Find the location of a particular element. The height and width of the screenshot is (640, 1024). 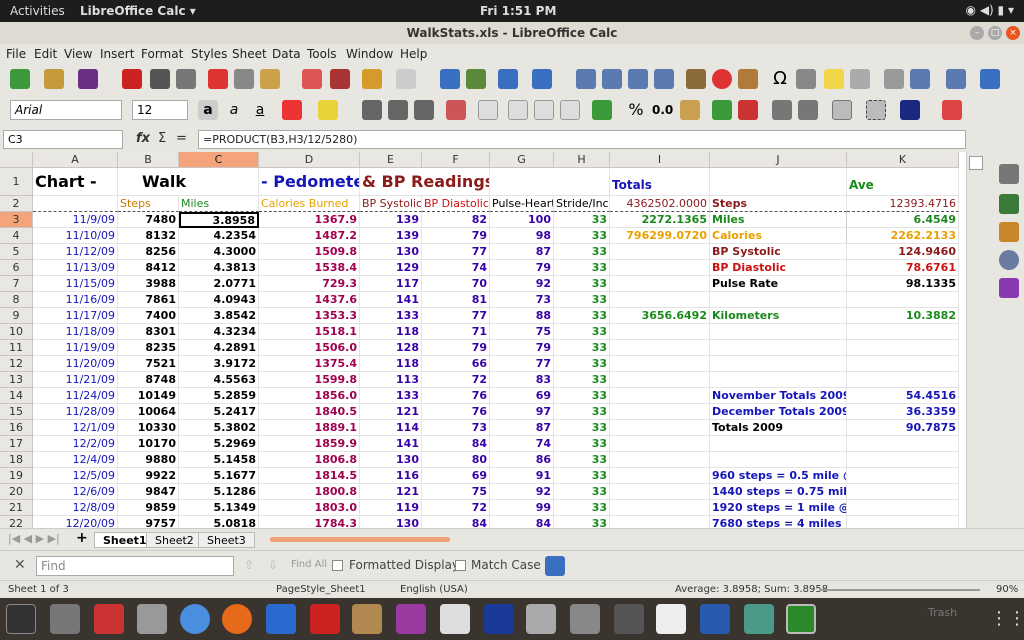

archive-icon is located at coordinates (152, 619).